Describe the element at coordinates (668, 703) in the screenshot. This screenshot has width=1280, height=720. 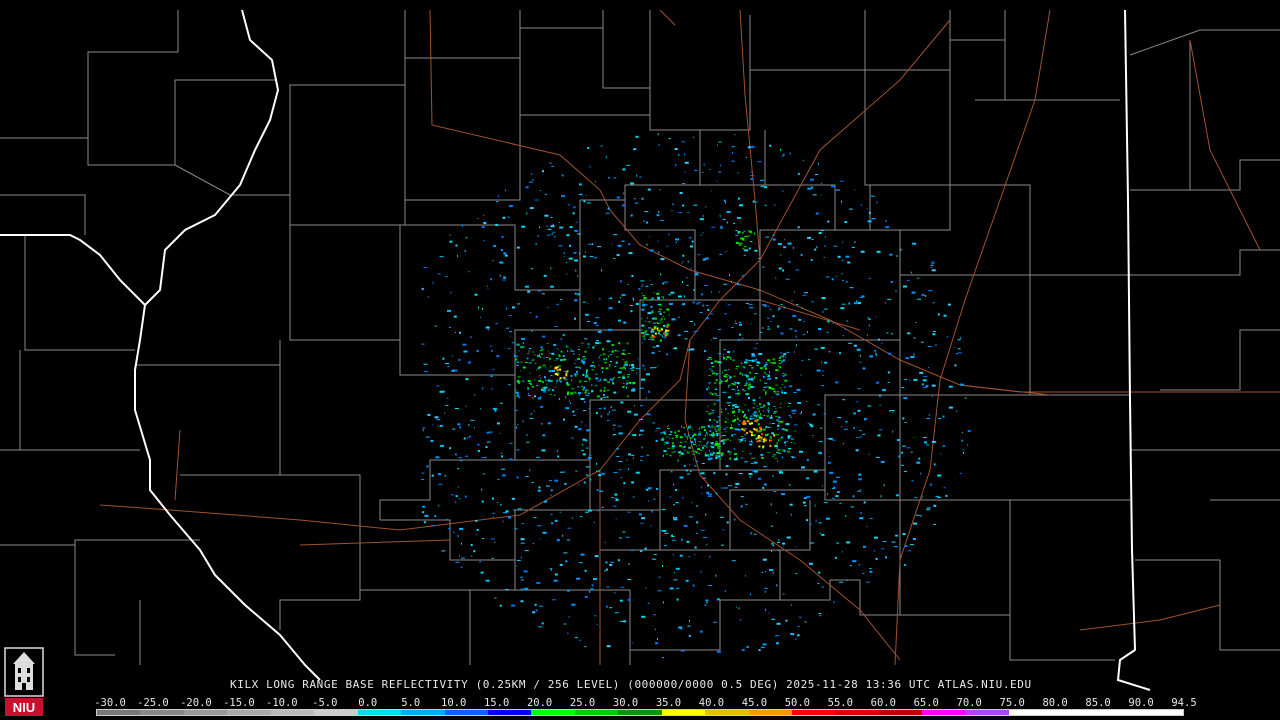
I see `scale-tick-label: 35.0` at that location.